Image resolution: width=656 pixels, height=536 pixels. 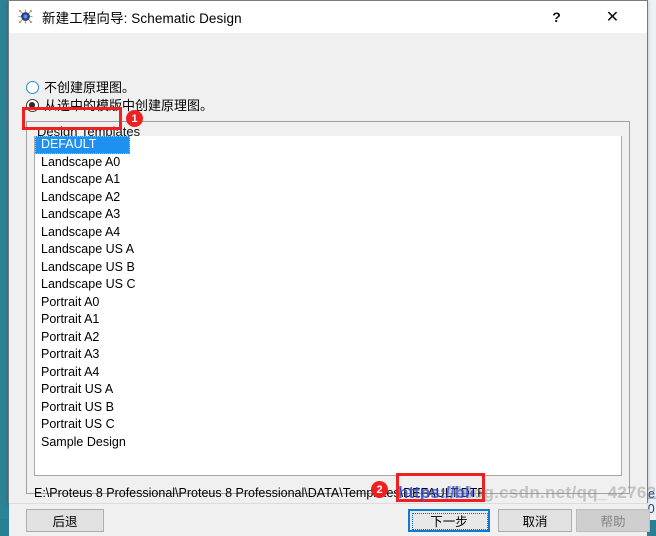 I want to click on template-list-item: Portrait A3, so click(x=328, y=355).